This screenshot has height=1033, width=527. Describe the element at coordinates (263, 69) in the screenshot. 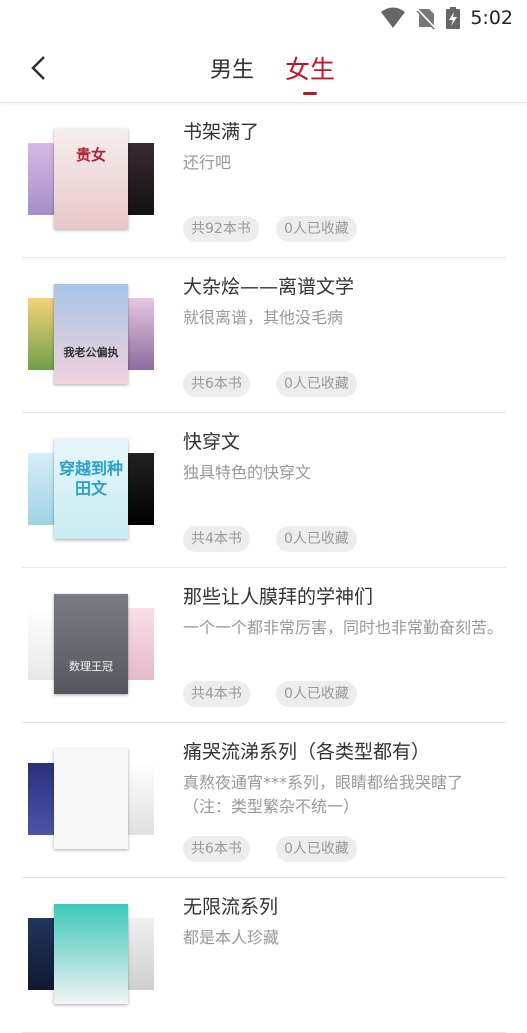

I see `header: 男生 女生` at that location.